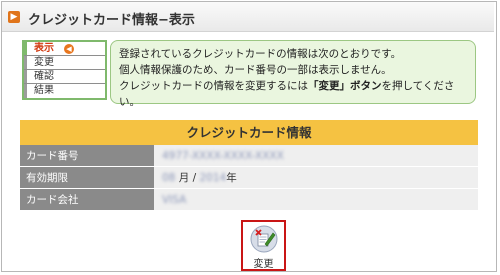 This screenshot has width=500, height=275. Describe the element at coordinates (184, 178) in the screenshot. I see `expiry-month-unit: 月` at that location.